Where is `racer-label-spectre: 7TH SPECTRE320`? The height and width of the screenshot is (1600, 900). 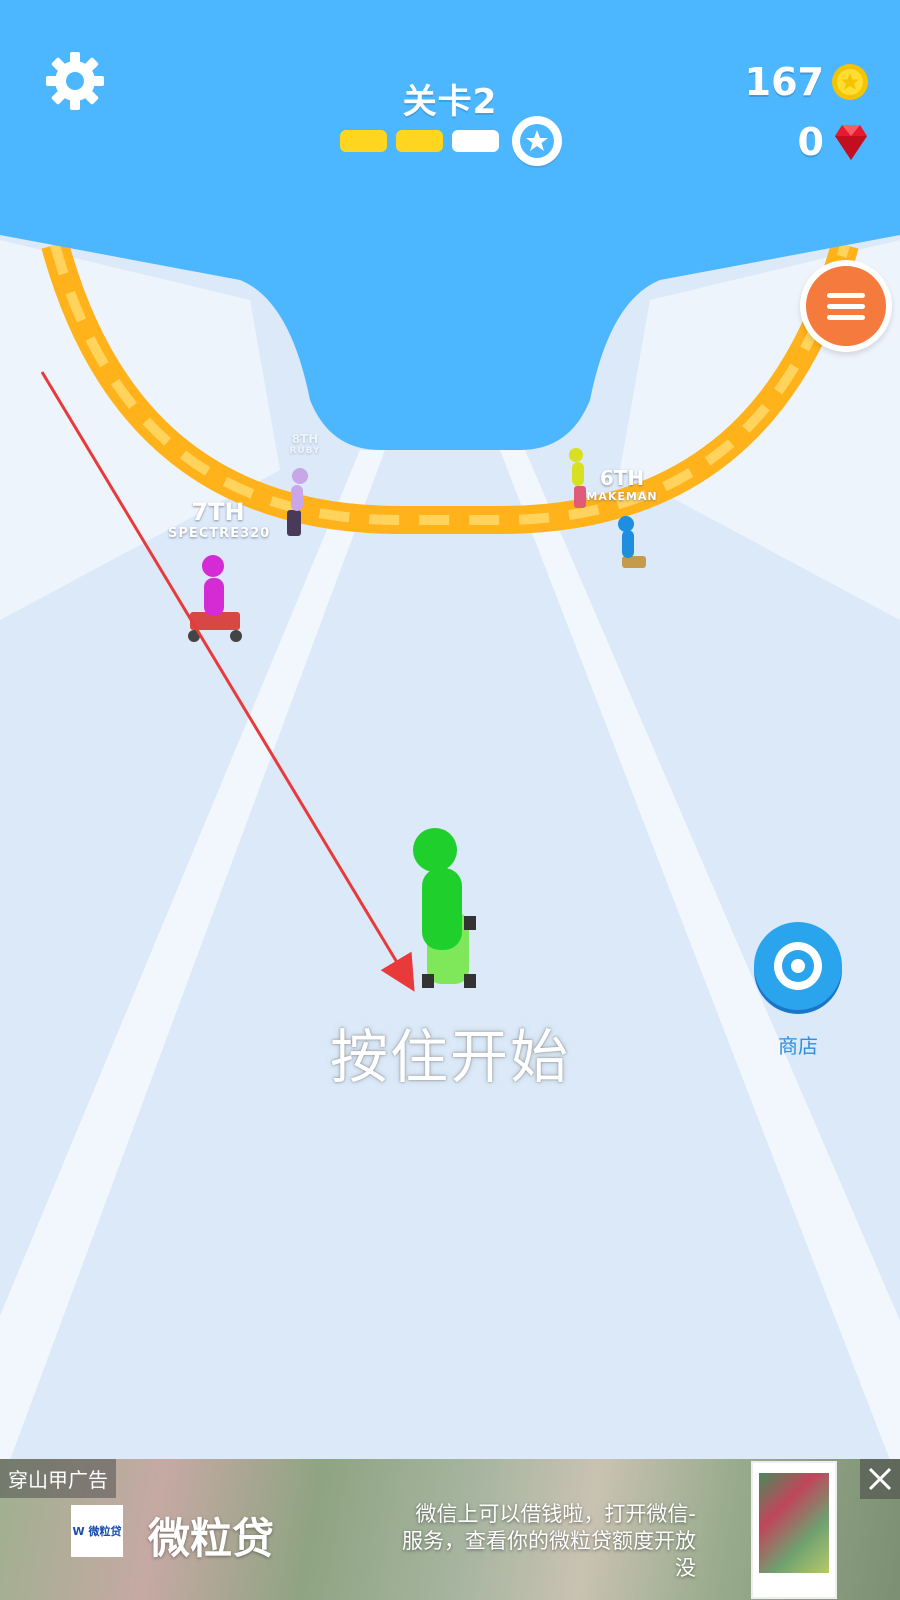 racer-label-spectre: 7TH SPECTRE320 is located at coordinates (219, 519).